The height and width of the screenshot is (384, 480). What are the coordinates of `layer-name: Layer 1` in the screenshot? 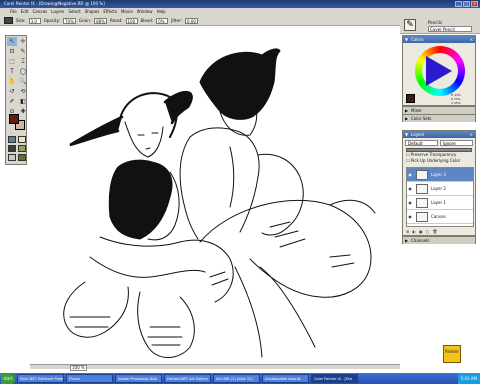 It's located at (438, 202).